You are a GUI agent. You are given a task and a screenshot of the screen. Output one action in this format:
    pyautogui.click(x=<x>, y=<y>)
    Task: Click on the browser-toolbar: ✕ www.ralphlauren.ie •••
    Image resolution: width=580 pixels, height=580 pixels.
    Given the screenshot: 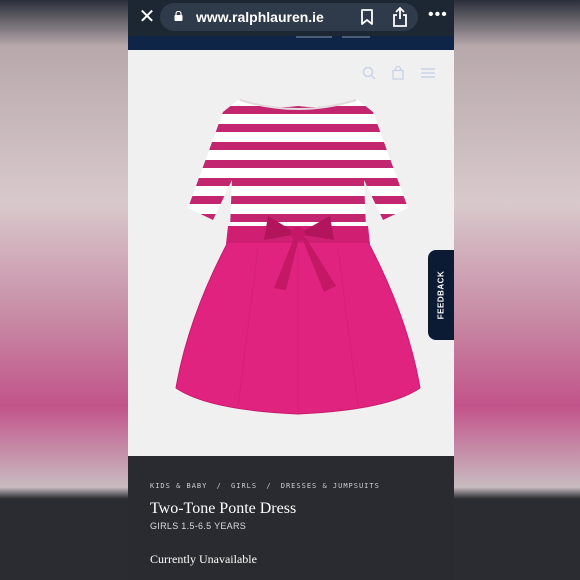 What is the action you would take?
    pyautogui.click(x=291, y=18)
    